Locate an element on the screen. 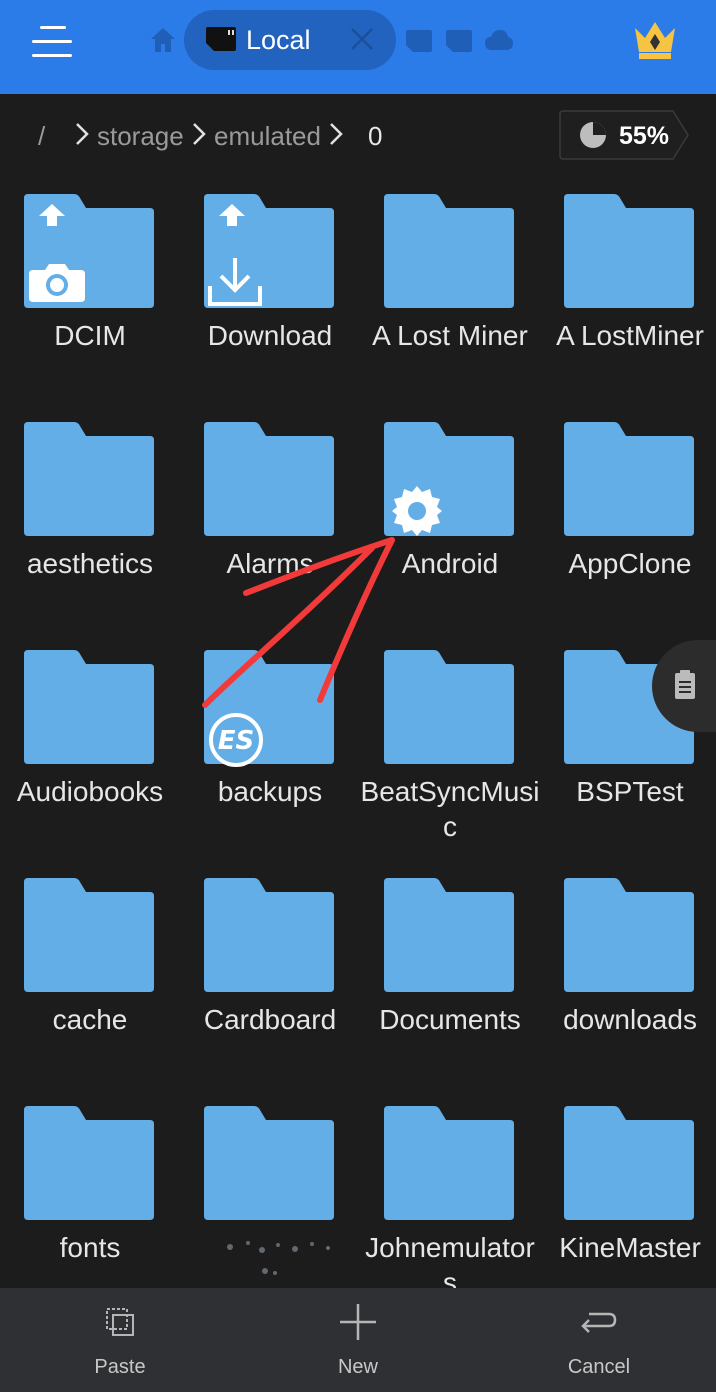  es-logo-icon: ES is located at coordinates (236, 742).